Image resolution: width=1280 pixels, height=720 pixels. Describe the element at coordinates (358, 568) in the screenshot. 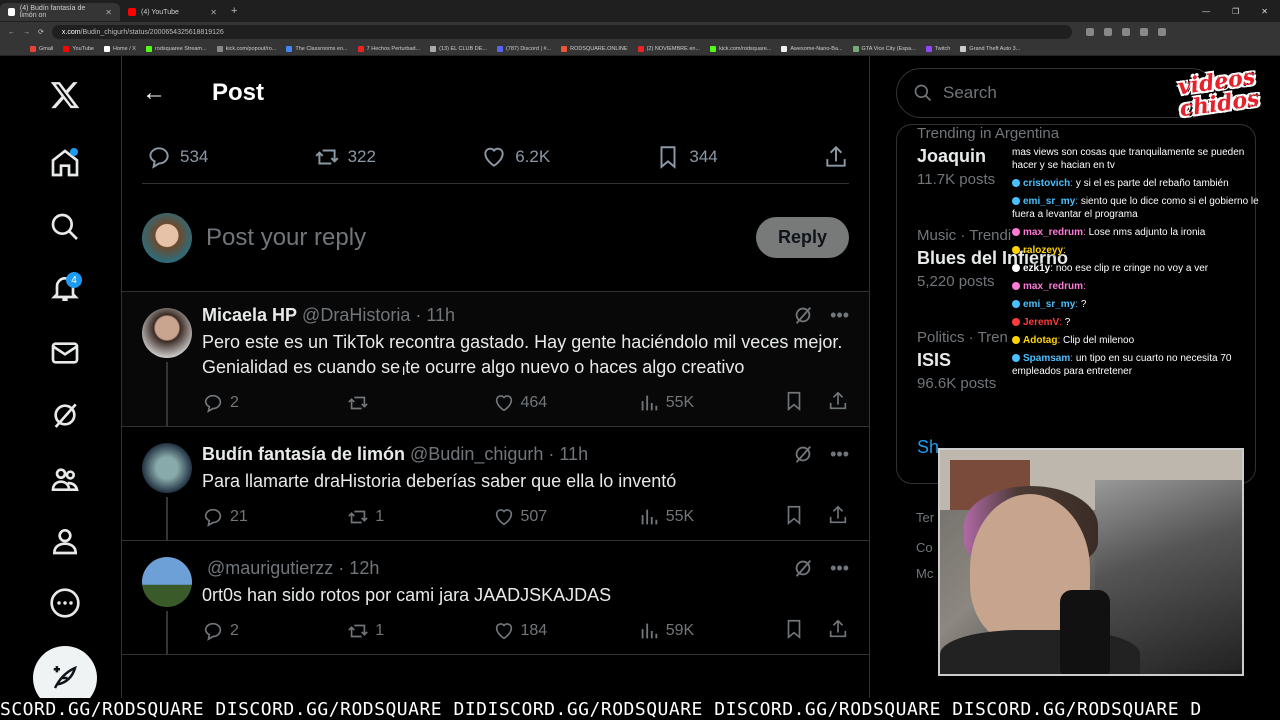

I see `post-time: · 12h` at that location.